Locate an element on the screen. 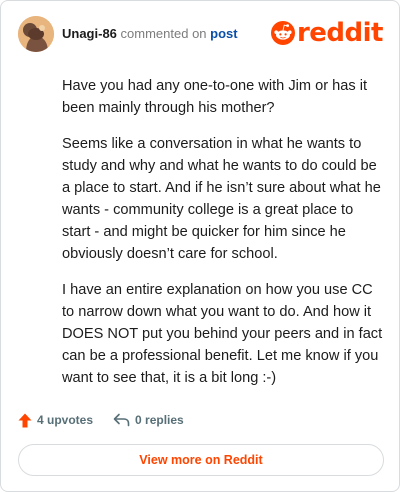 The height and width of the screenshot is (492, 400). upvote-arrow-icon is located at coordinates (25, 420).